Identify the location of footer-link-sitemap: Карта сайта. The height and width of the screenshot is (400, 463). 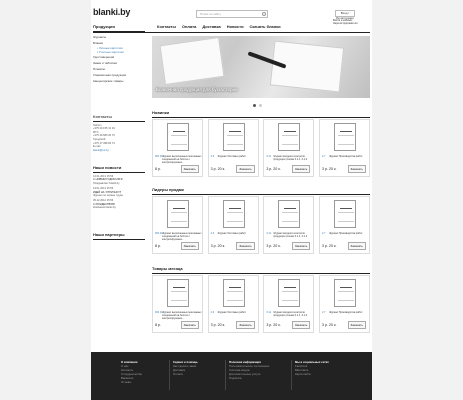
(312, 374).